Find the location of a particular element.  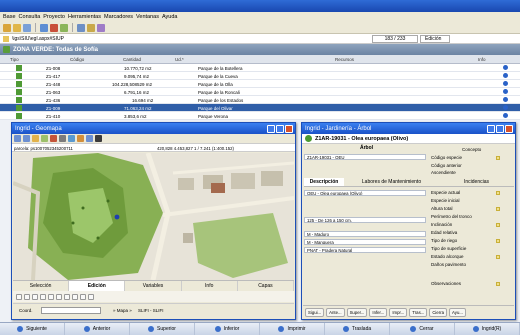

open-folder-icon is located at coordinates (7, 27).